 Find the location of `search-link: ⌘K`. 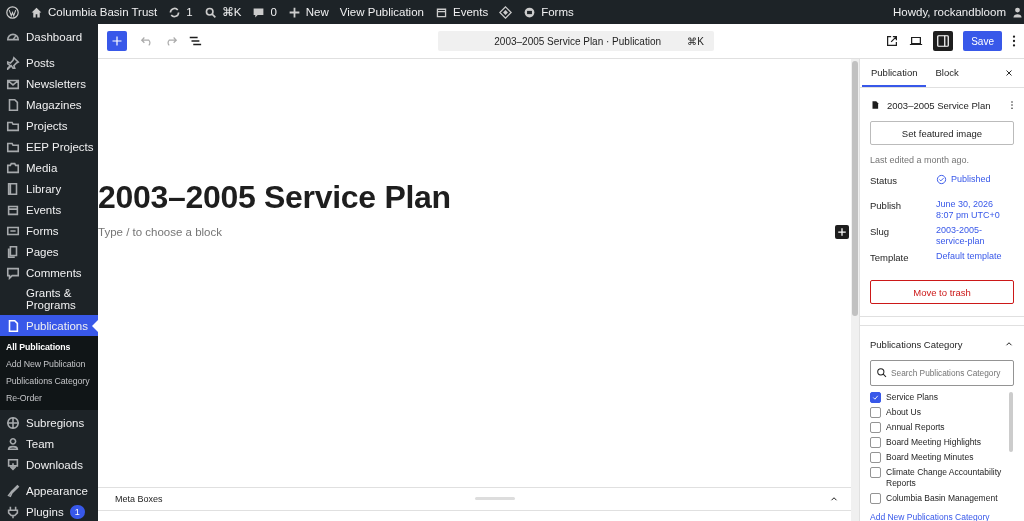

search-link: ⌘K is located at coordinates (222, 12).